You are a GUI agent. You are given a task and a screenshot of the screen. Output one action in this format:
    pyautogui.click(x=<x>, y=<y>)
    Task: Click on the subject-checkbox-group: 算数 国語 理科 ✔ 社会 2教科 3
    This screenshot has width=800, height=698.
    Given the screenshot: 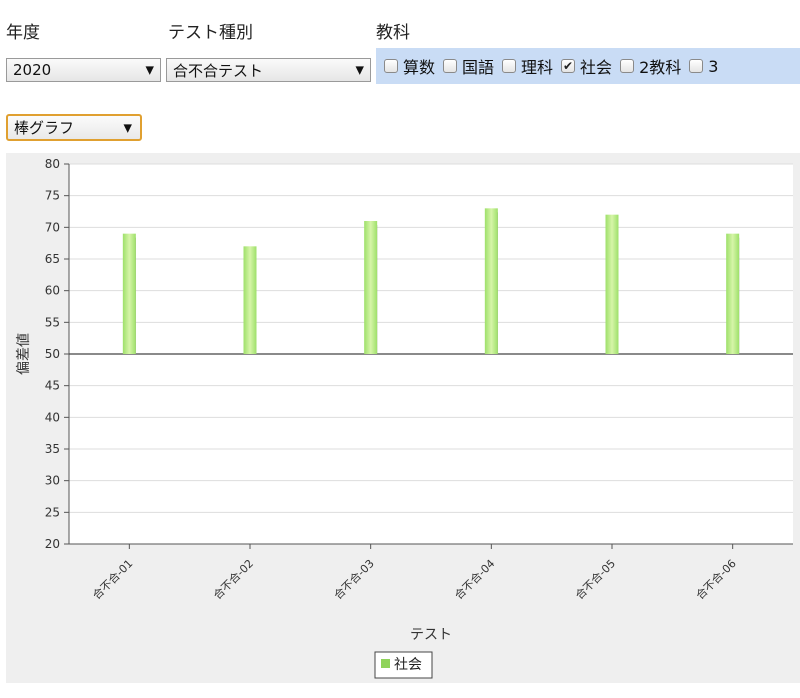 What is the action you would take?
    pyautogui.click(x=588, y=66)
    